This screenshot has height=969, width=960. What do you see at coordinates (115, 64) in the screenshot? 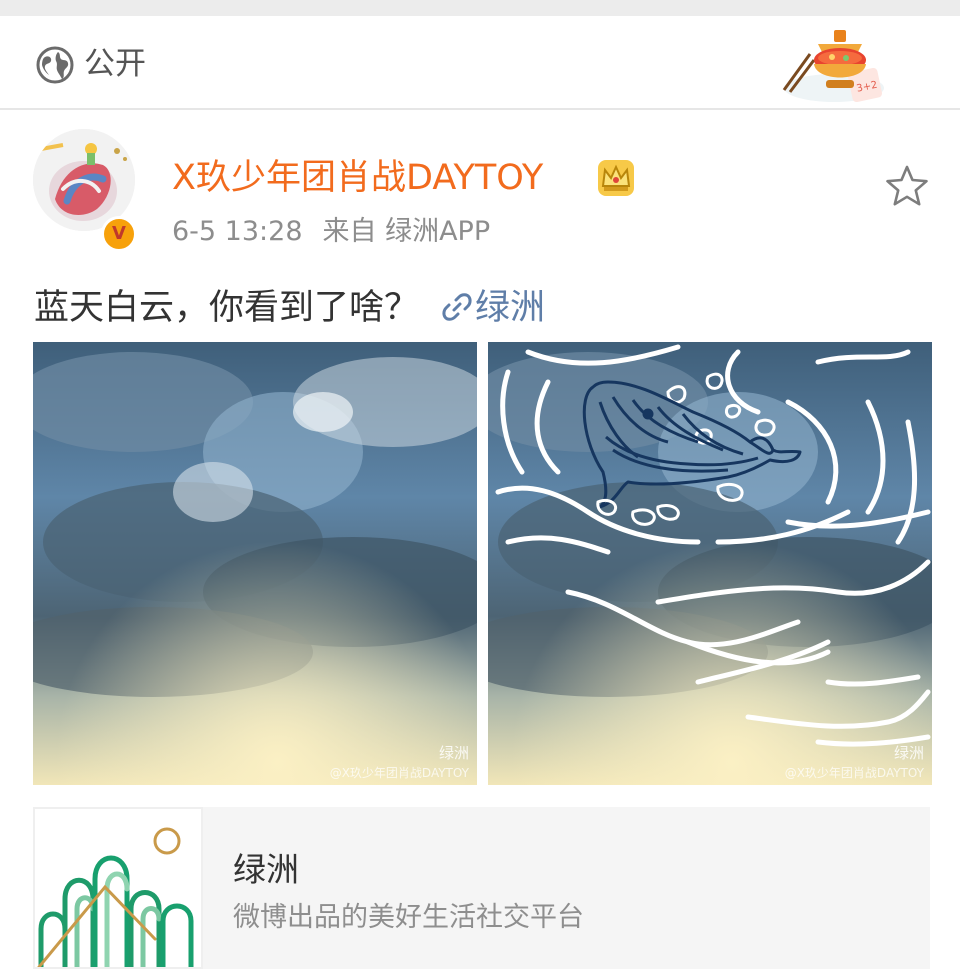
I see `visibility-label: 公开` at bounding box center [115, 64].